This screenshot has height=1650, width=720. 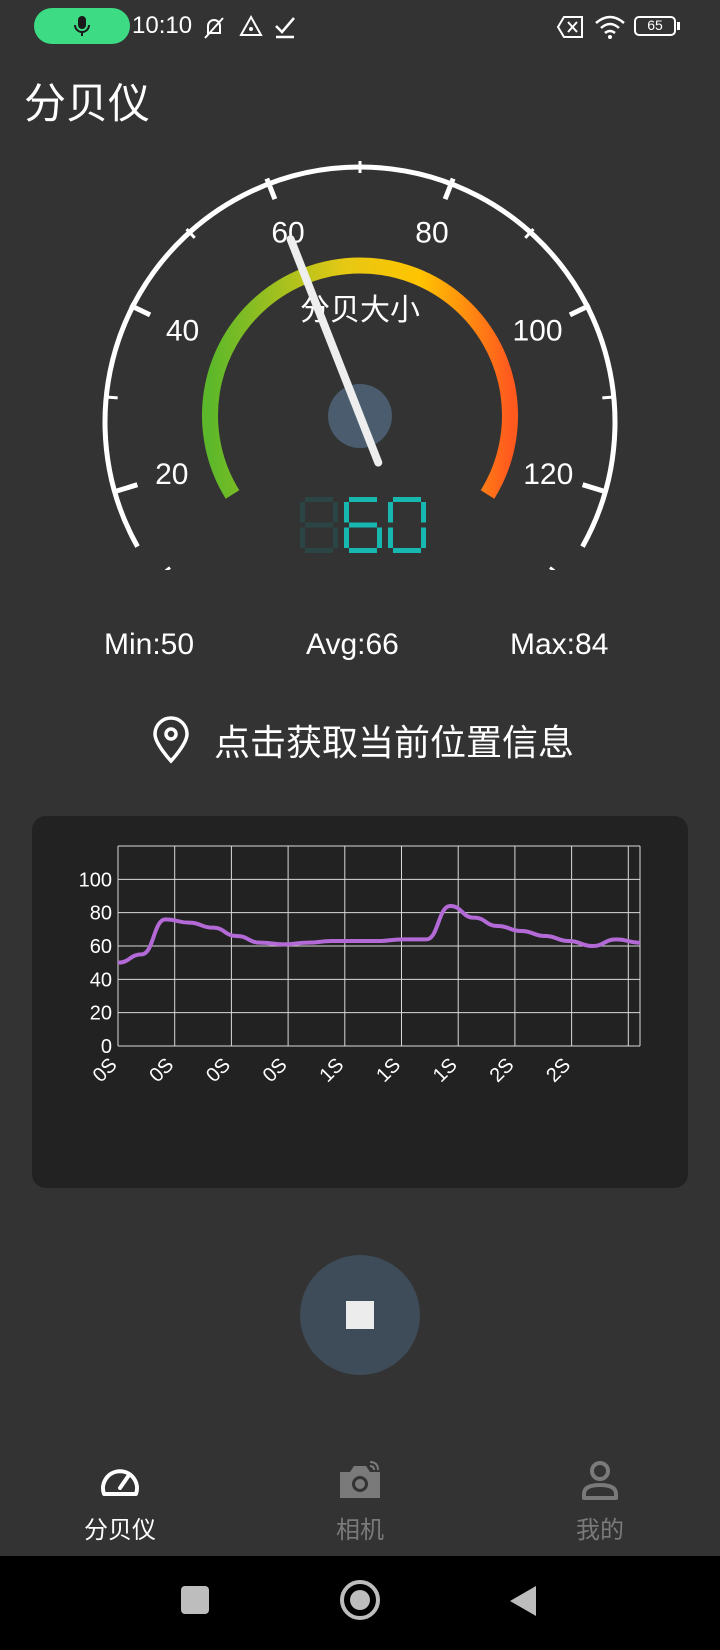 What do you see at coordinates (120, 1498) in the screenshot?
I see `nav-item-decibel: 分贝仪` at bounding box center [120, 1498].